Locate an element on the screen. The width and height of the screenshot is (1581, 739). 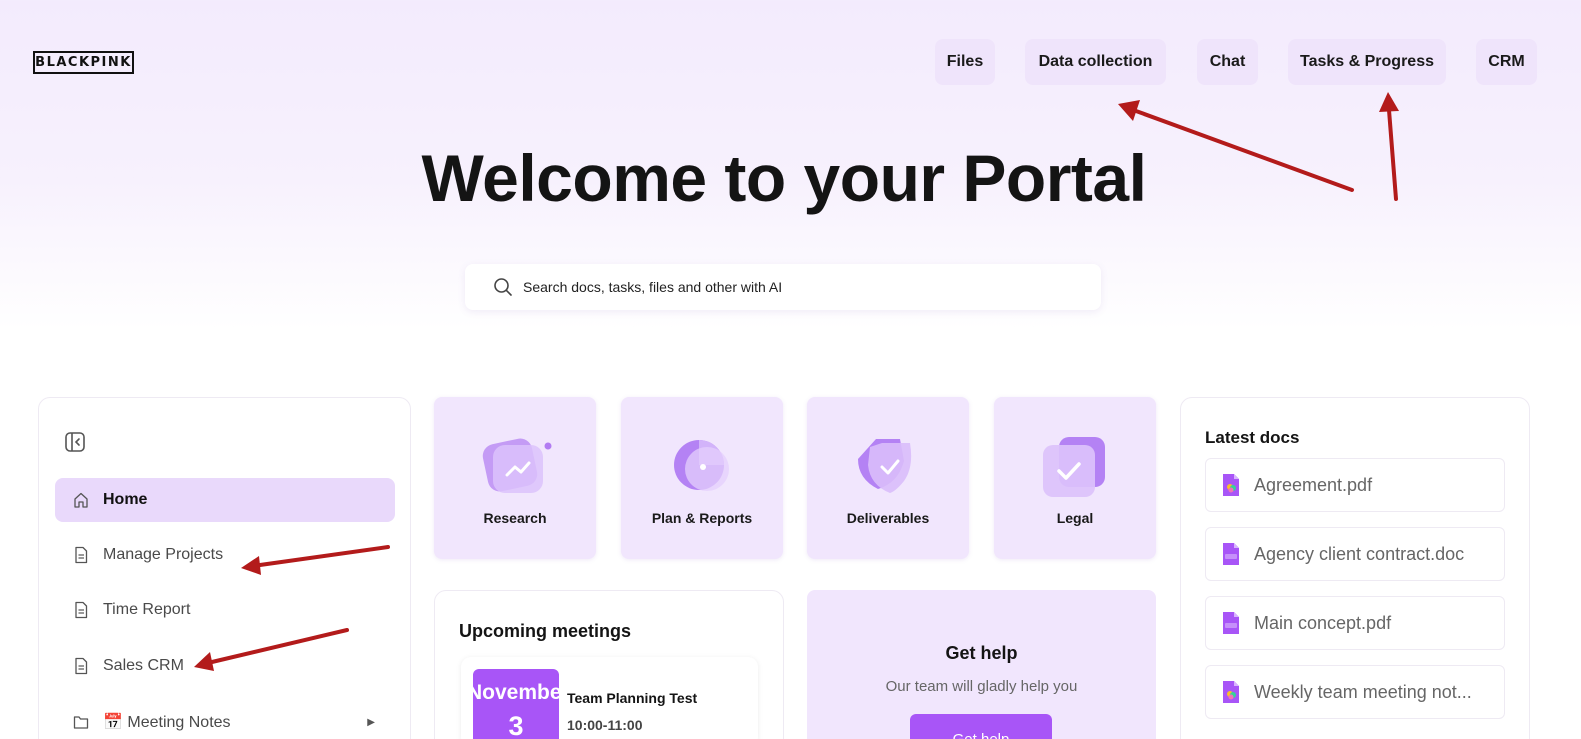
doc-name: Agency client contract.doc is located at coordinates (1359, 553).